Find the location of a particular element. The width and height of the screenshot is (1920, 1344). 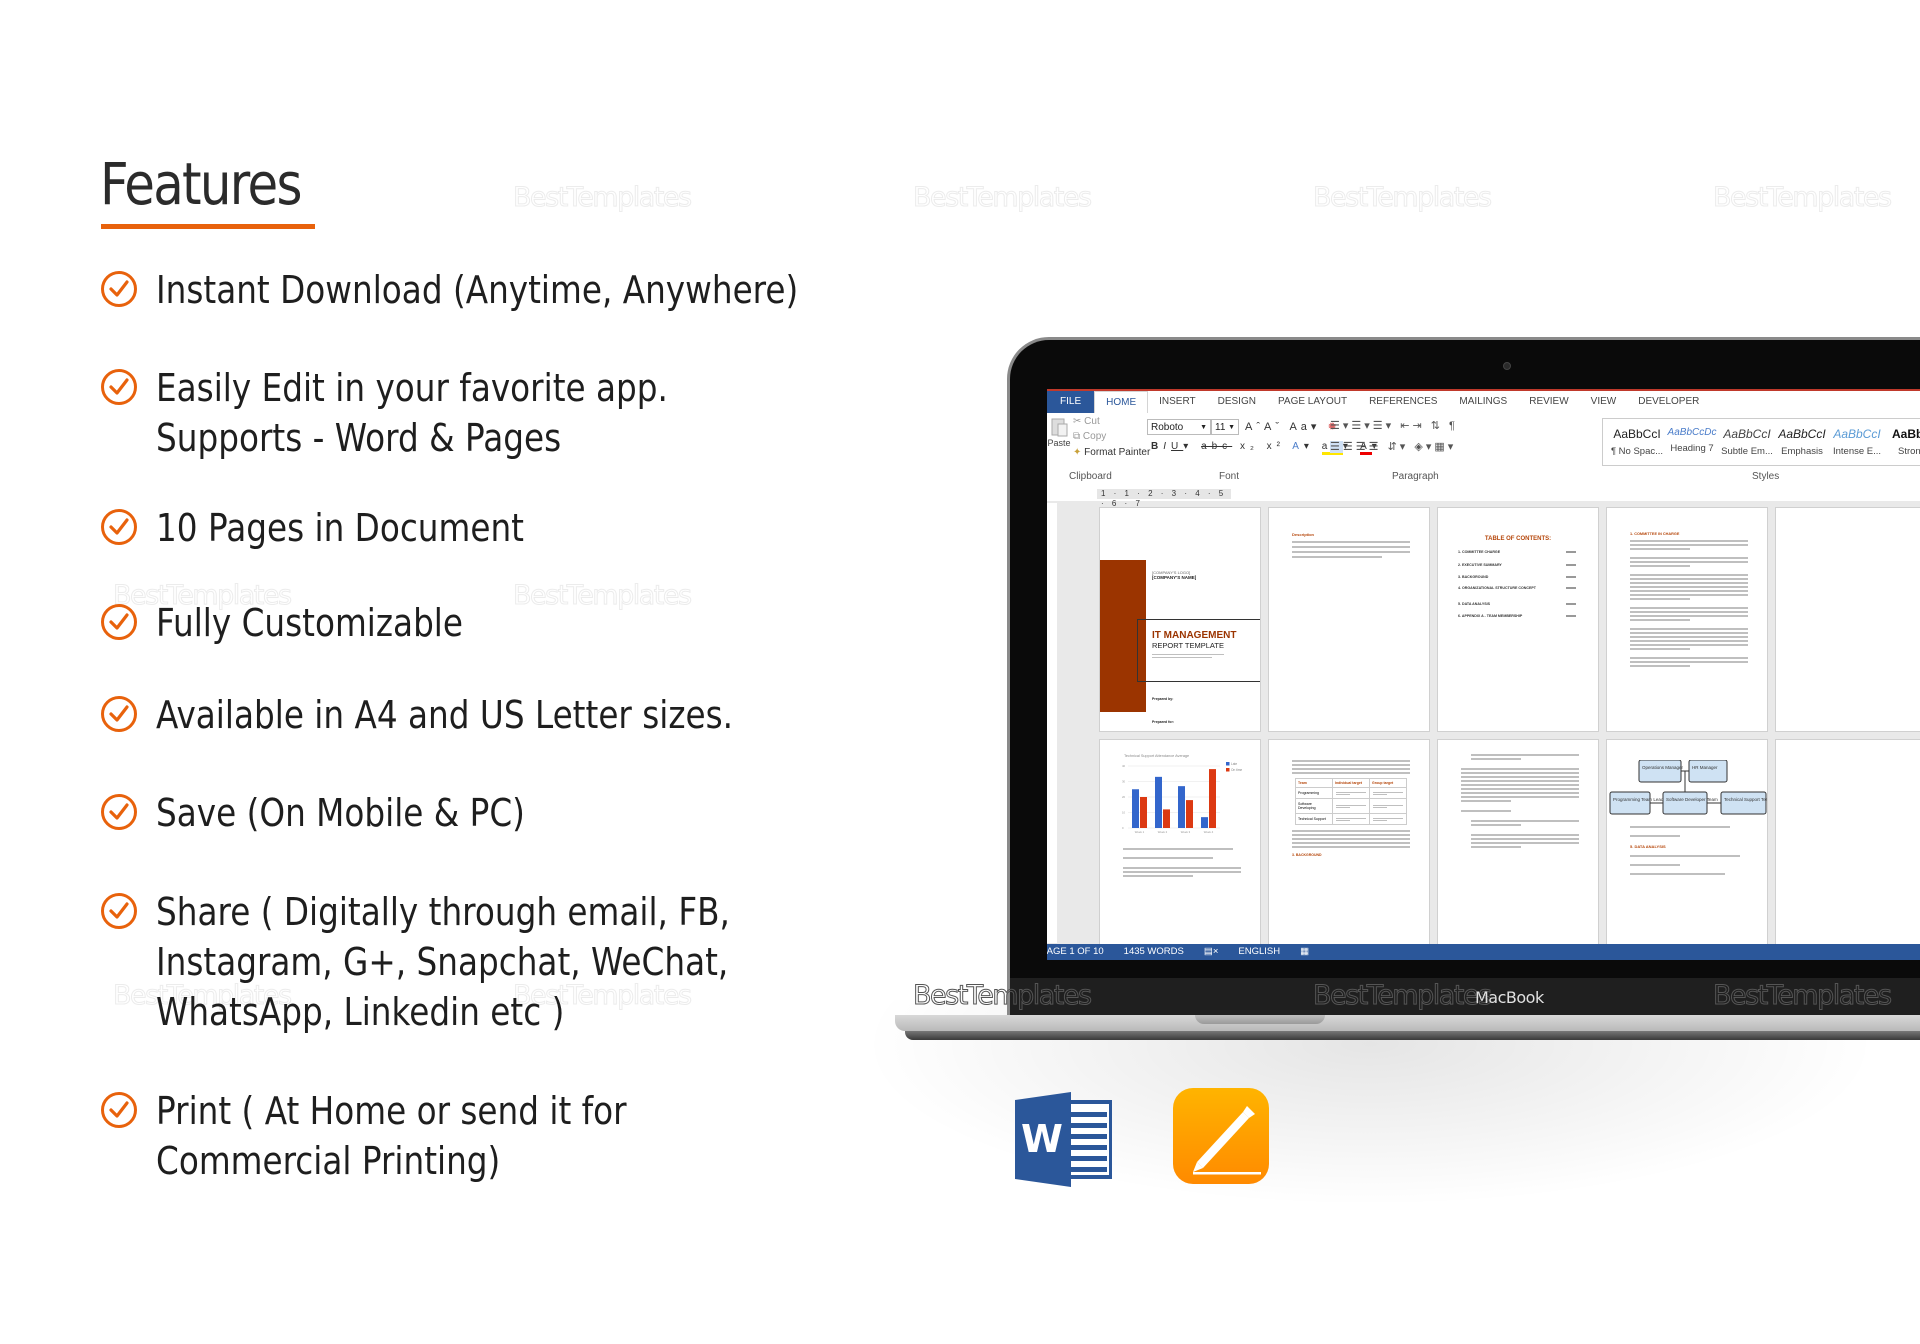

tab-view: VIEW is located at coordinates (1604, 402).